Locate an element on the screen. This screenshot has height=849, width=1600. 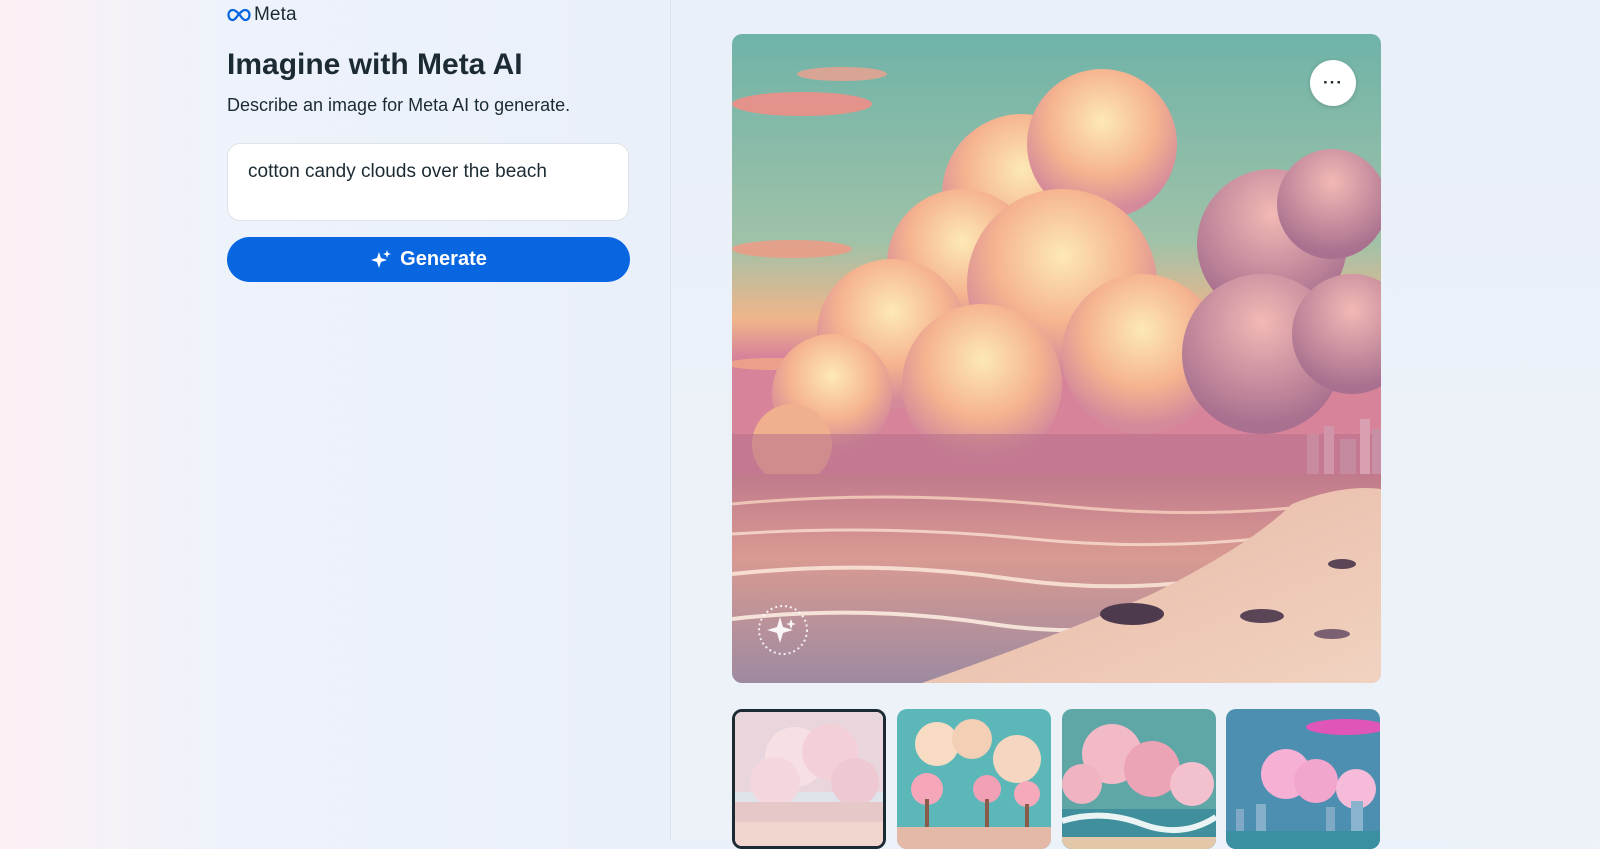
sparkle-icon is located at coordinates (381, 258).